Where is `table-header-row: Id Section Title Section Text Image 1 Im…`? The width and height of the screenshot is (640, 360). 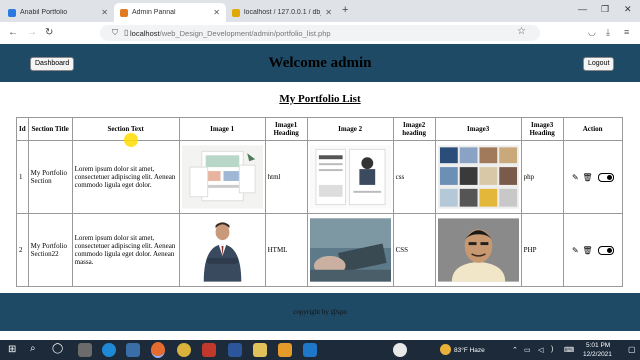
table-header-row: Id Section Title Section Text Image 1 Im… is located at coordinates (319, 129).